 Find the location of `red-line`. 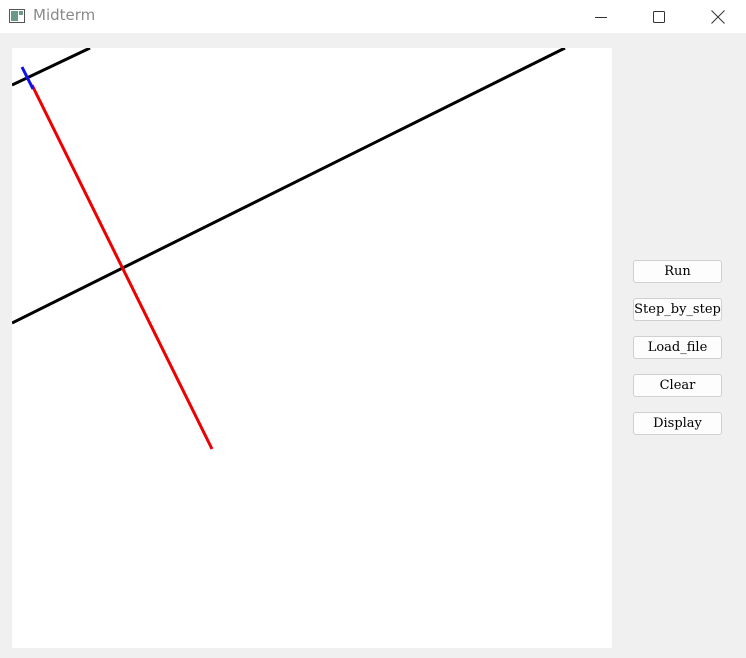

red-line is located at coordinates (122, 267).